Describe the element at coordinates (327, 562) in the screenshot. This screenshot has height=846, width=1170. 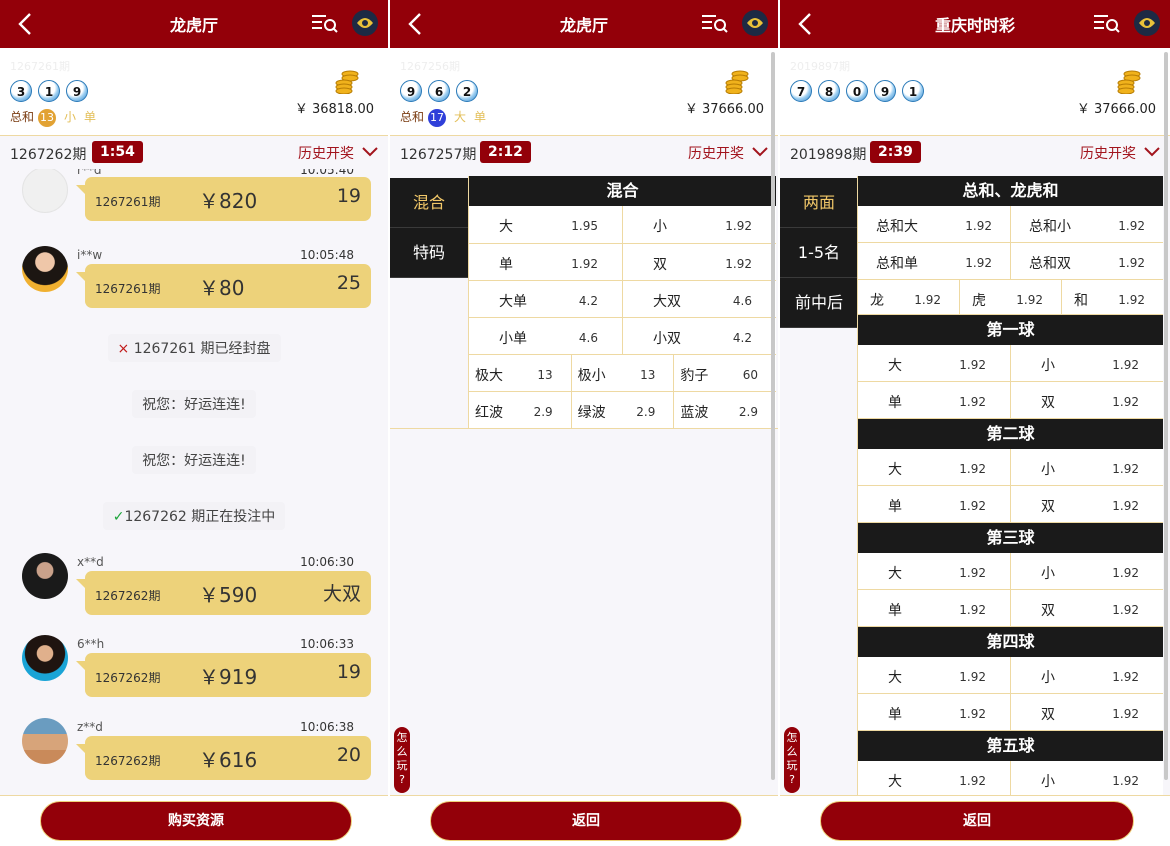
I see `message-time: 10:06:30` at that location.